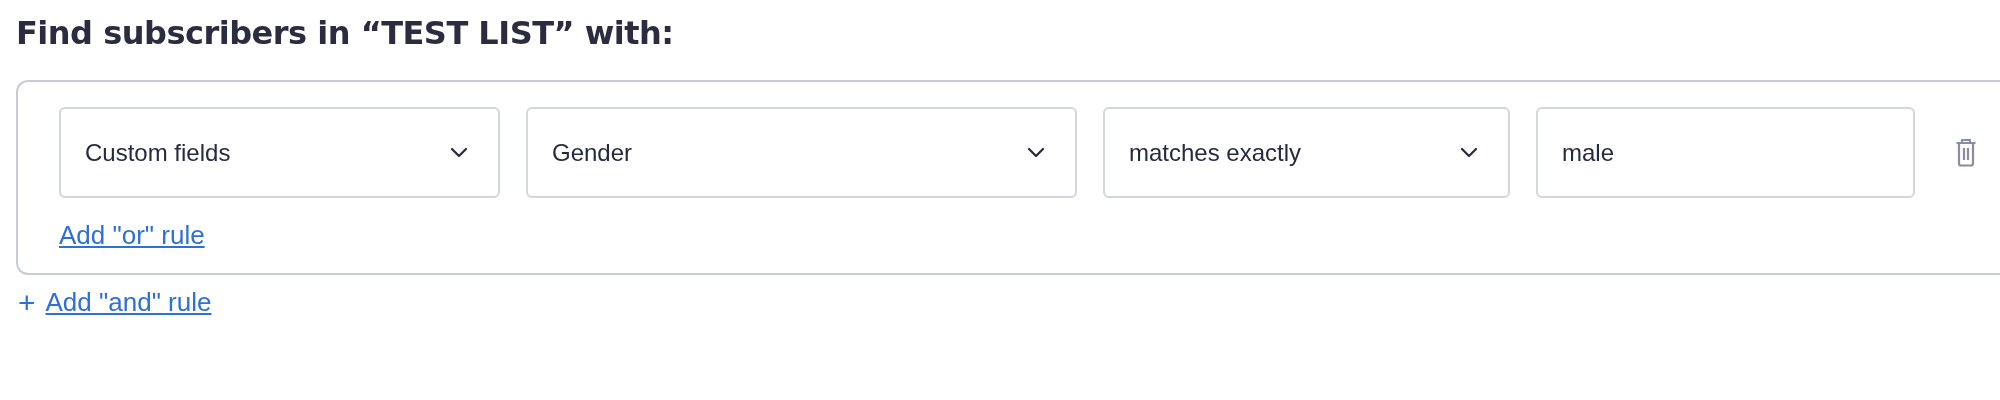  Describe the element at coordinates (27, 302) in the screenshot. I see `plus-icon: +` at that location.